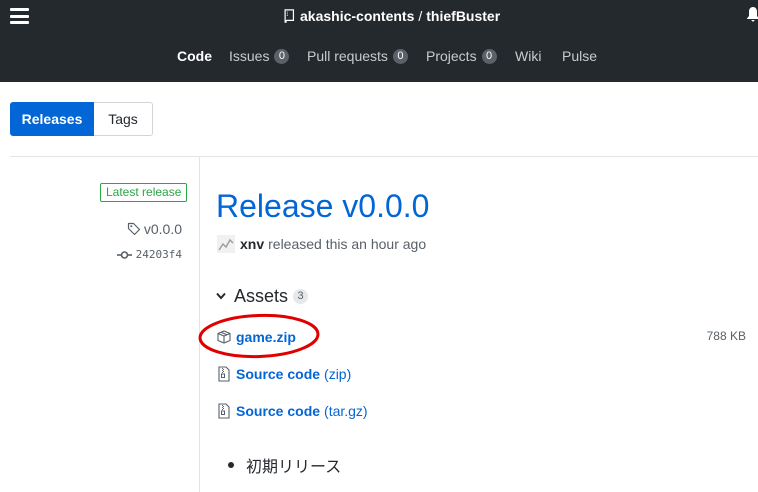 This screenshot has width=758, height=492. I want to click on nav-tab-issues: Issues 0, so click(259, 56).